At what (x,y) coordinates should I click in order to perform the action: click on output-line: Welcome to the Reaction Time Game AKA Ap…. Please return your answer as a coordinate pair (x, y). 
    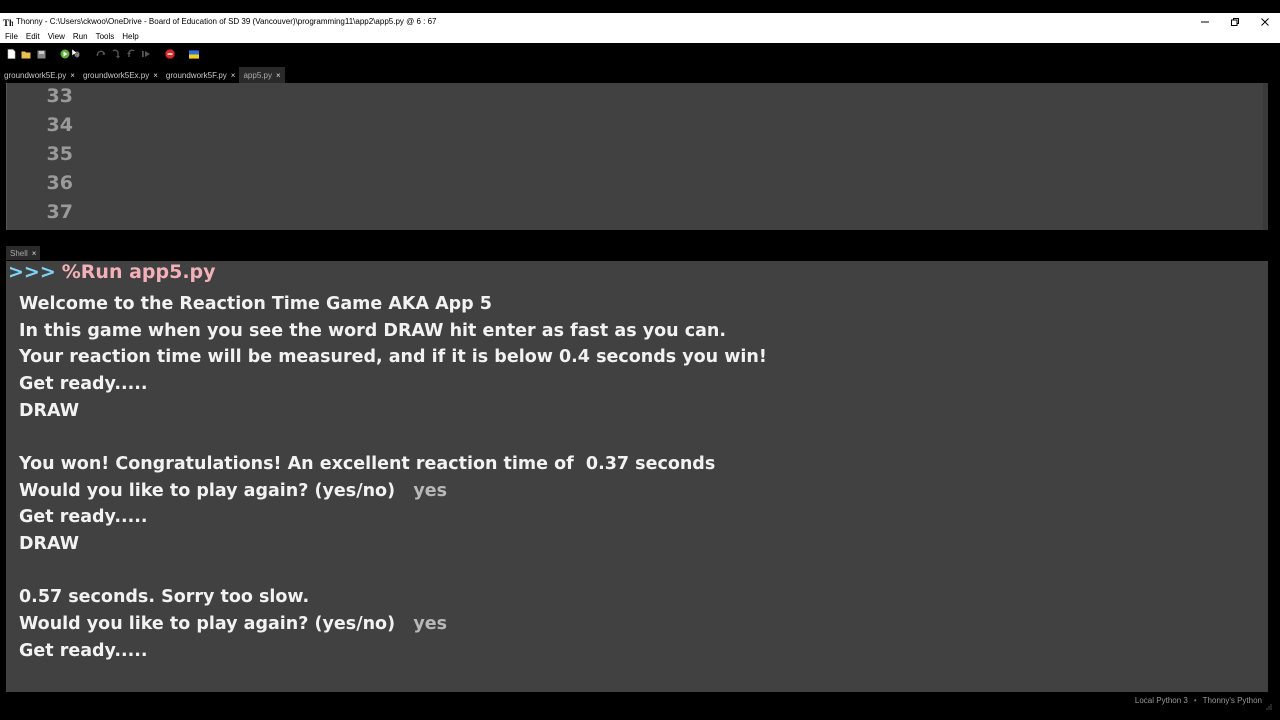
    Looking at the image, I should click on (255, 304).